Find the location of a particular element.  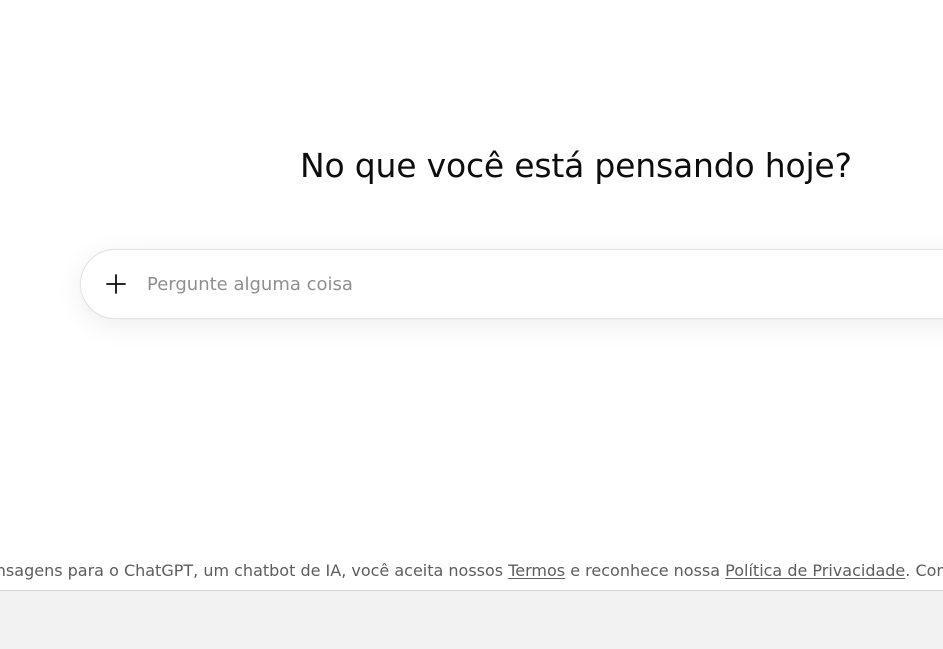

terms-text-suffix: . Cor is located at coordinates (924, 570).